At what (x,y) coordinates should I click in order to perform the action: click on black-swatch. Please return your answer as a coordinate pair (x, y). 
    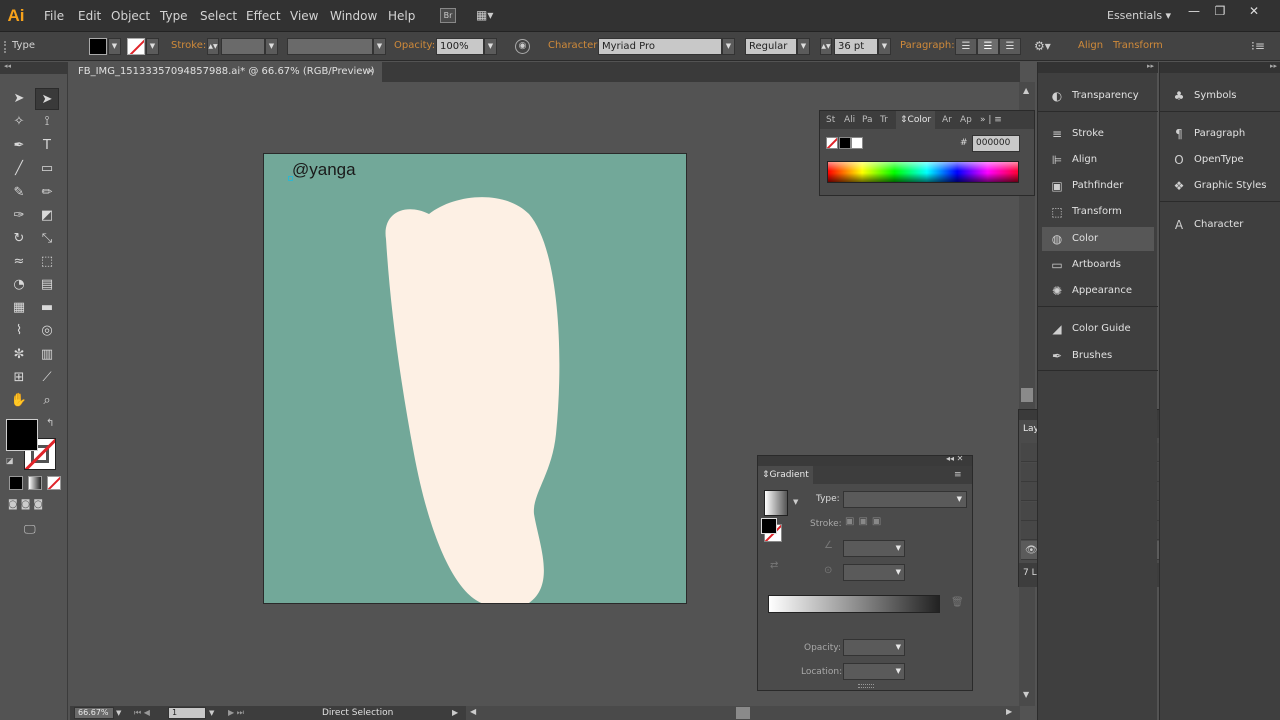
    Looking at the image, I should click on (845, 143).